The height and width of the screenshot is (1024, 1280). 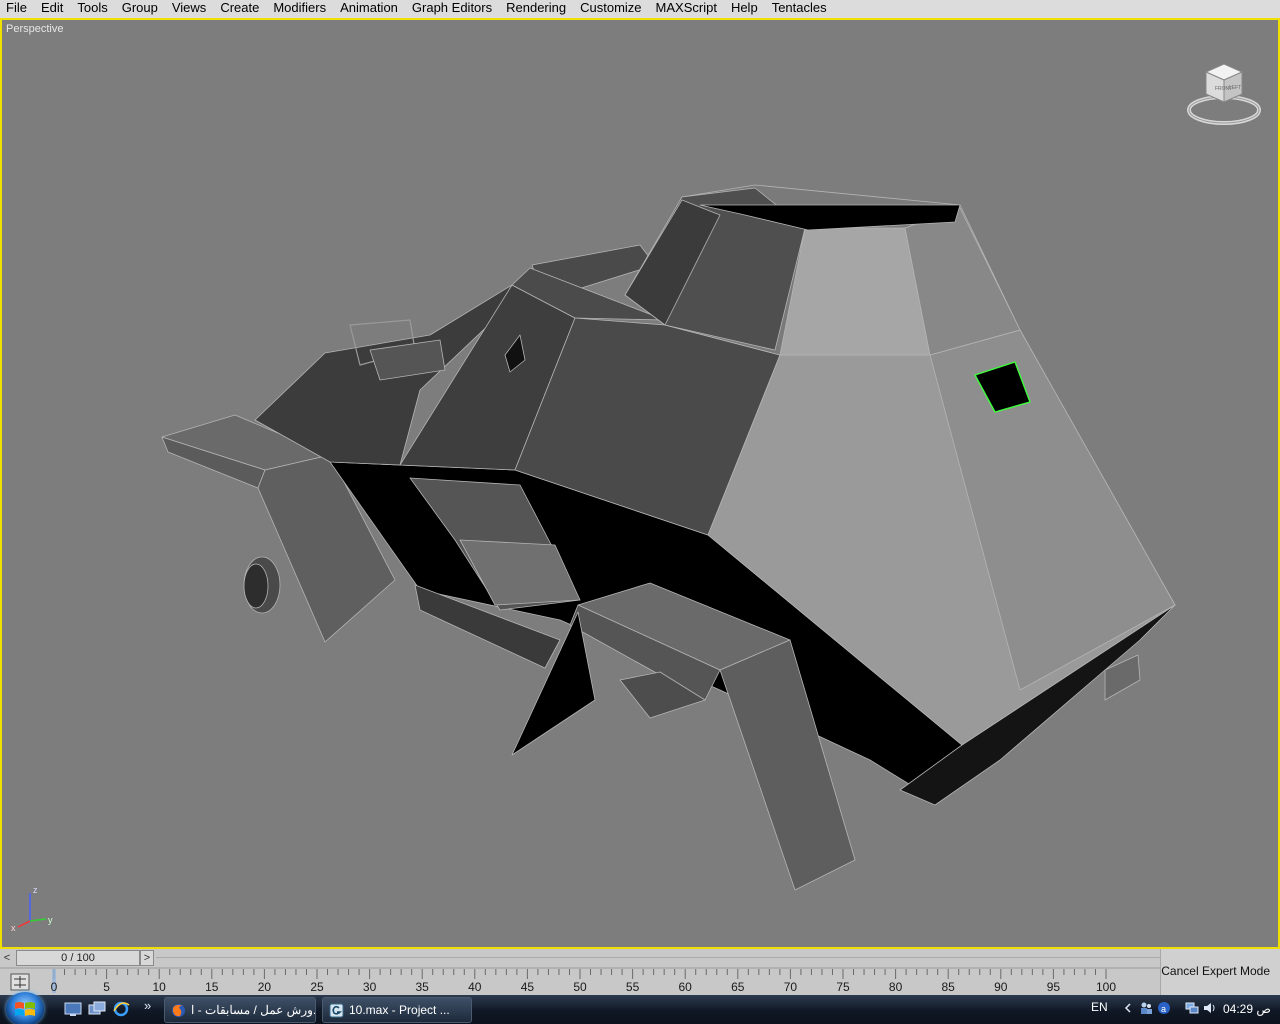 What do you see at coordinates (744, 9) in the screenshot?
I see `menu-help: Help` at bounding box center [744, 9].